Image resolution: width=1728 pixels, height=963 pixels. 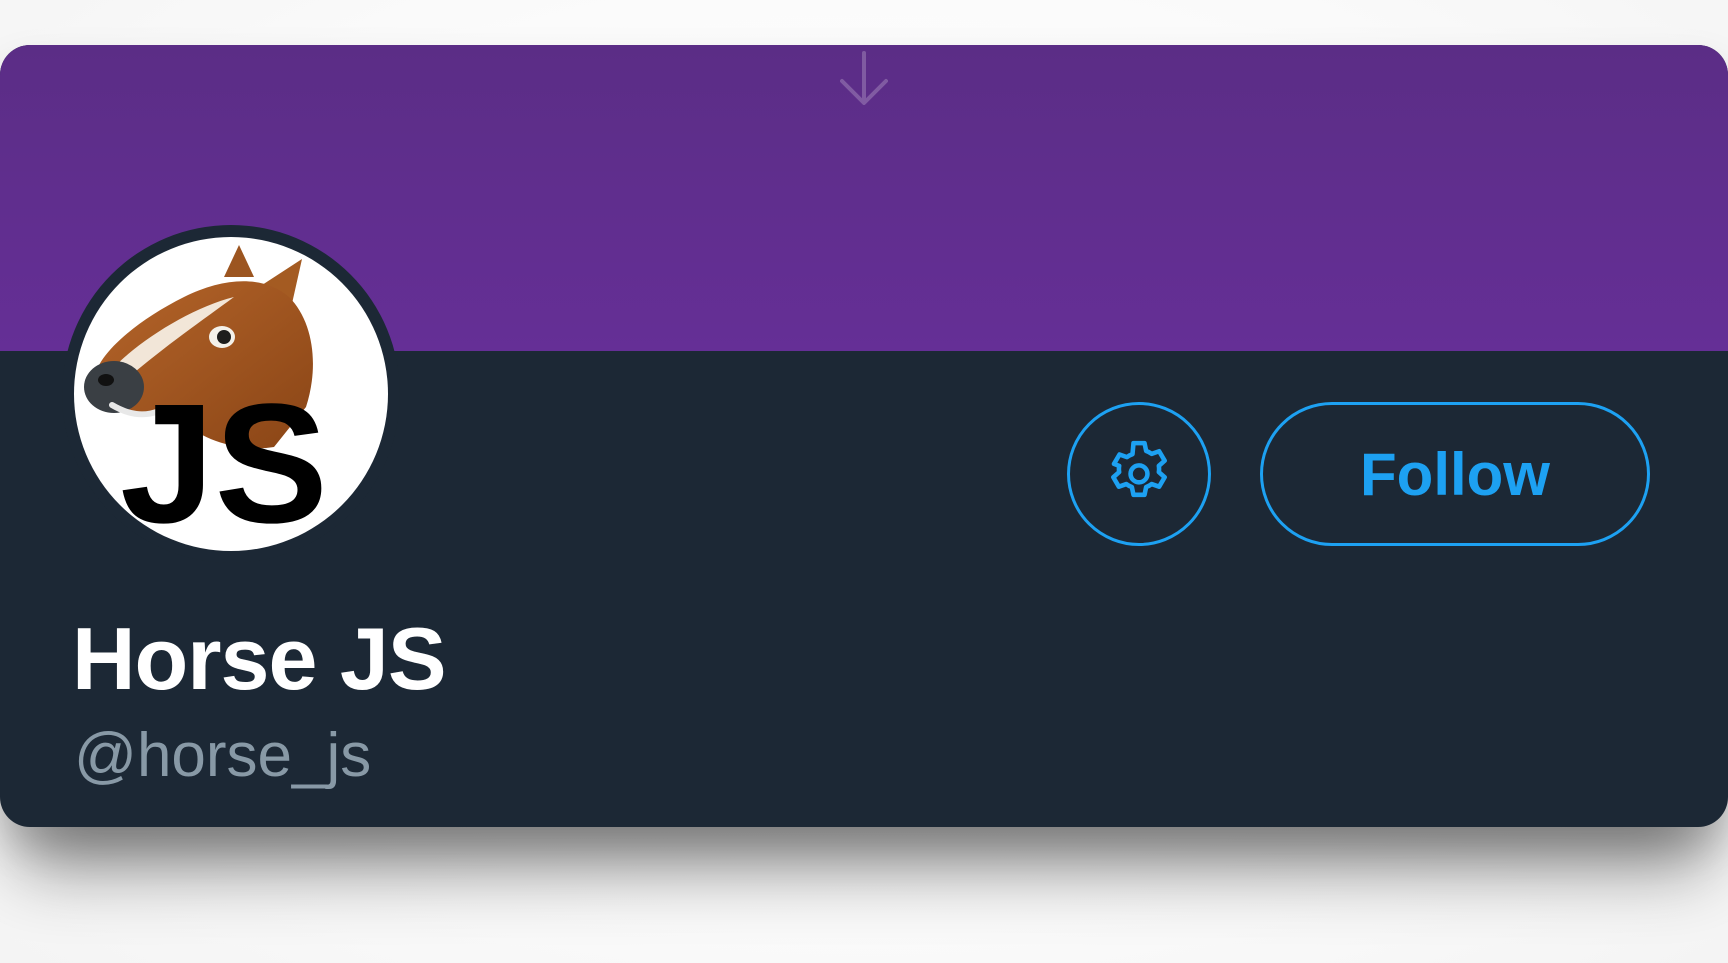 What do you see at coordinates (1455, 474) in the screenshot?
I see `follow-button: Follow` at bounding box center [1455, 474].